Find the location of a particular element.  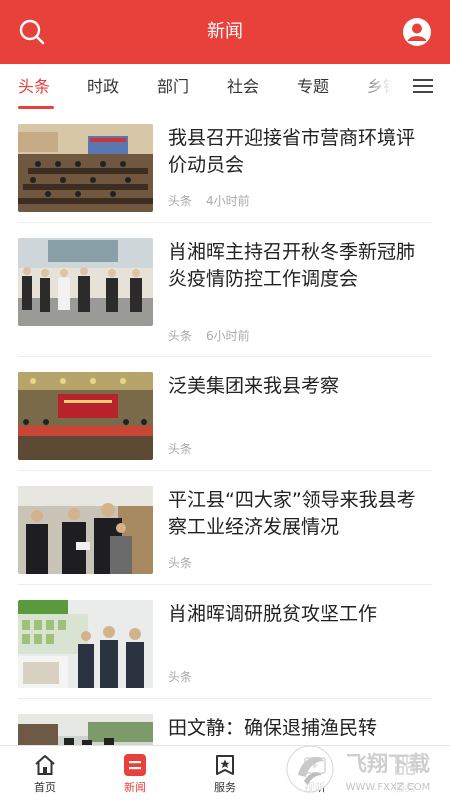

tabbar-label: 服务 is located at coordinates (225, 787).